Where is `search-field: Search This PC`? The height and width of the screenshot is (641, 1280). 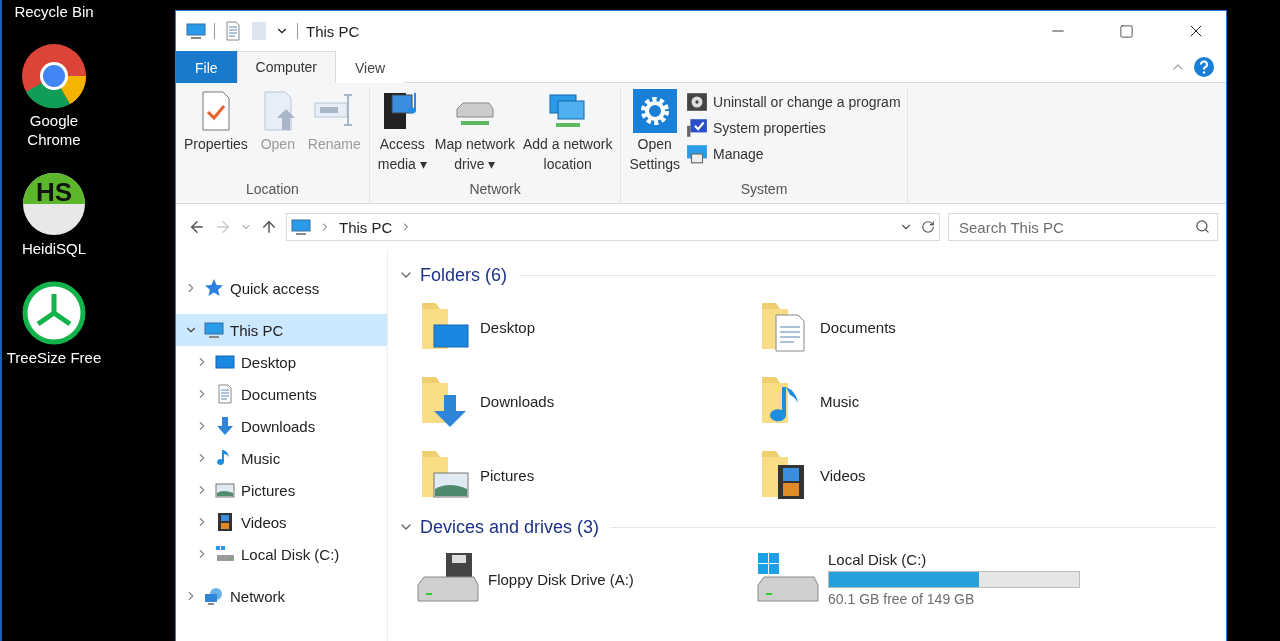 search-field: Search This PC is located at coordinates (1083, 227).